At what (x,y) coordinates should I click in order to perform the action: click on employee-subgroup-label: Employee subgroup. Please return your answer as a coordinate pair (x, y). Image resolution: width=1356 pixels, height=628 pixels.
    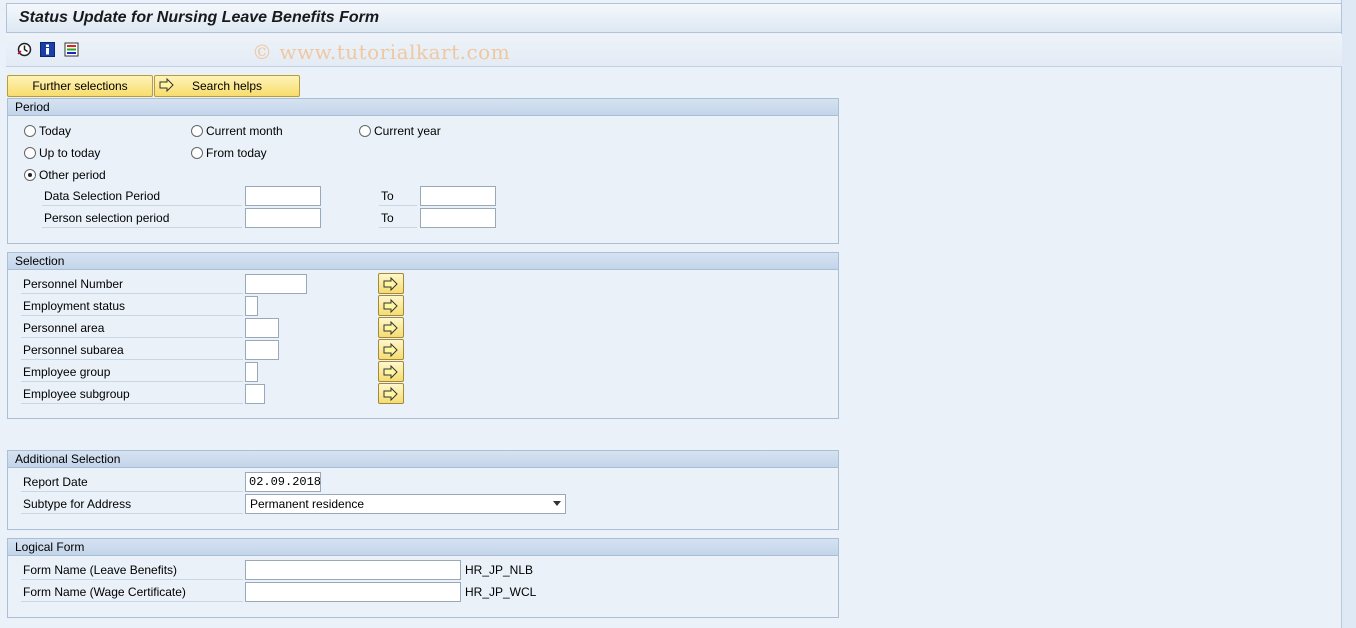
    Looking at the image, I should click on (132, 394).